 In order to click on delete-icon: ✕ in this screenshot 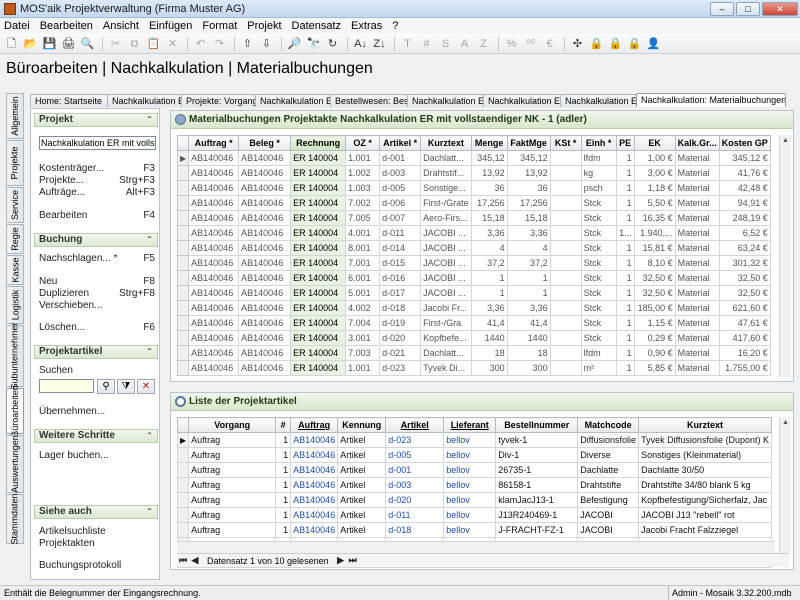, I will do `click(172, 44)`.